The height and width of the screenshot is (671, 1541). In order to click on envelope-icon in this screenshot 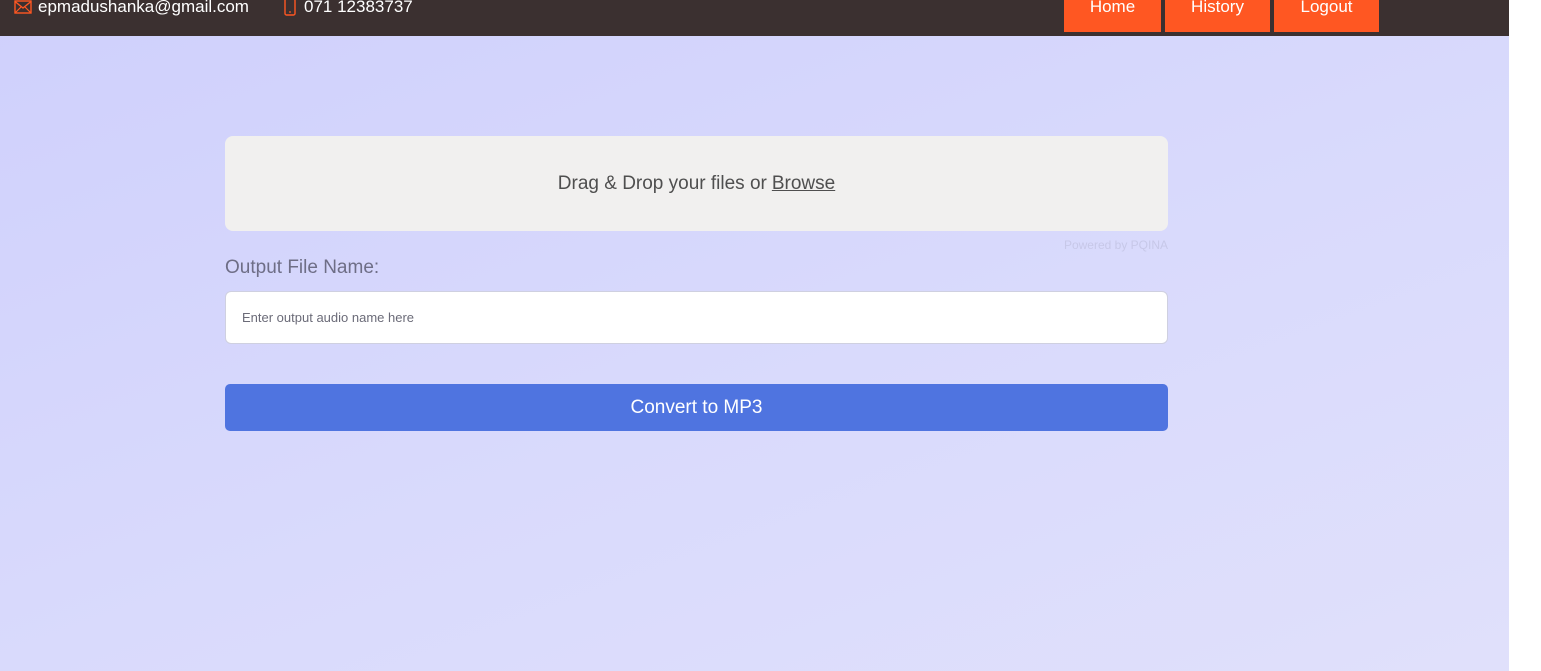, I will do `click(23, 7)`.